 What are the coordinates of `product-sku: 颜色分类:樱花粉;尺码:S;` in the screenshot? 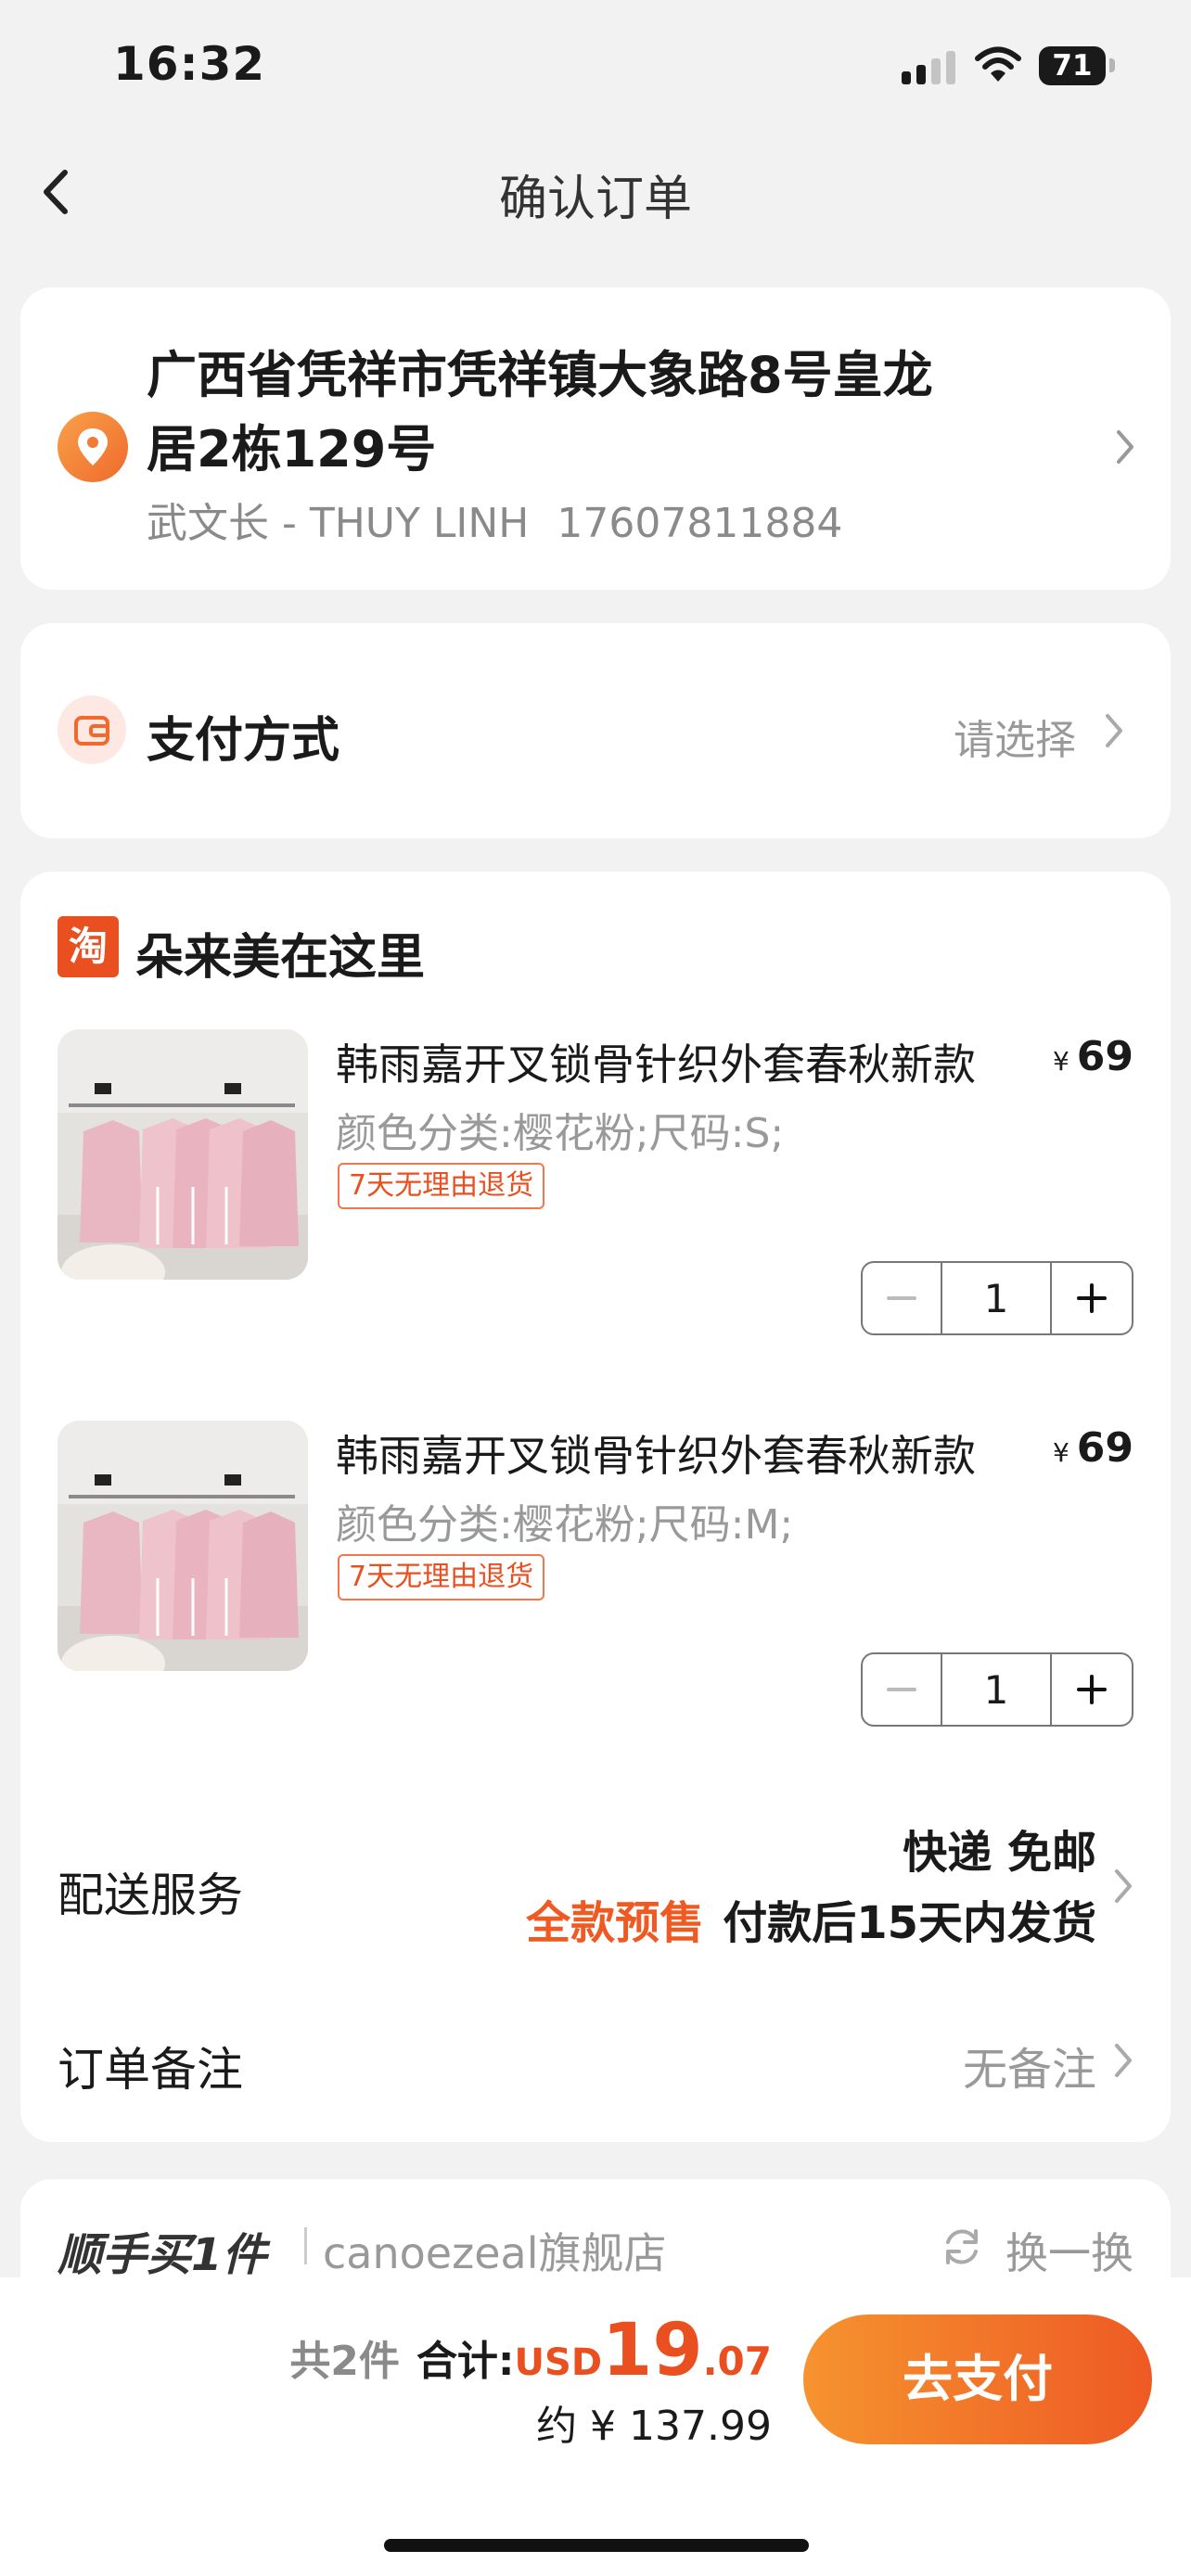 It's located at (560, 1129).